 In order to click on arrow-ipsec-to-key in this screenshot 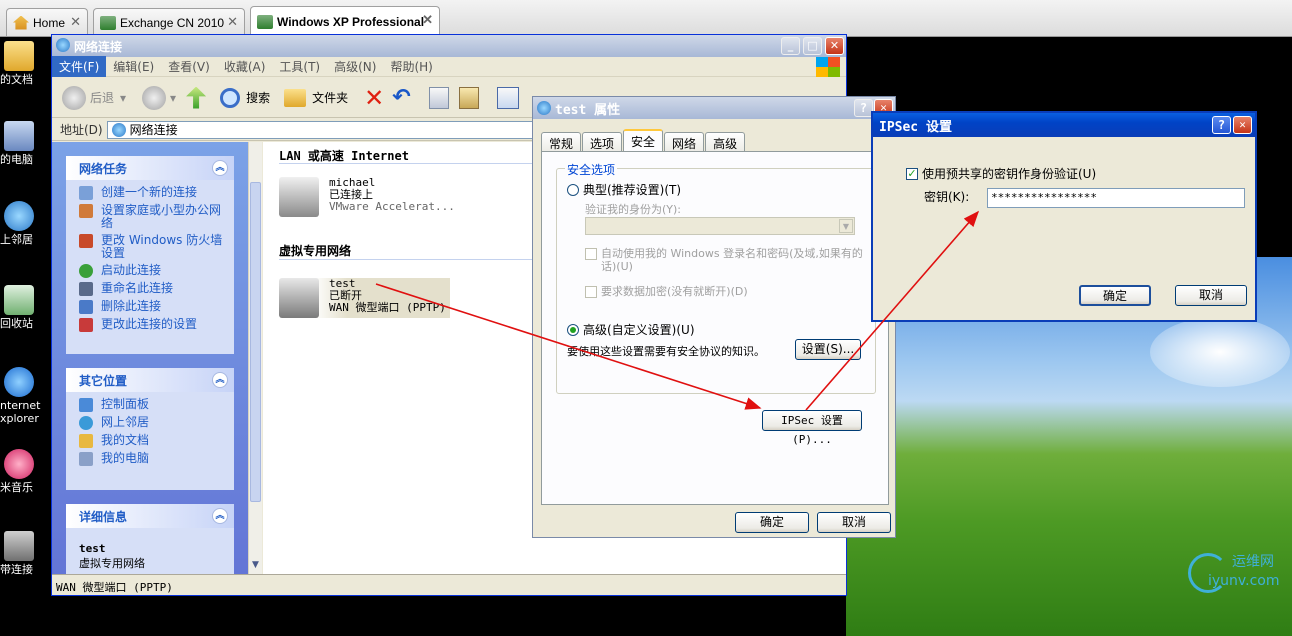, I will do `click(892, 310)`.